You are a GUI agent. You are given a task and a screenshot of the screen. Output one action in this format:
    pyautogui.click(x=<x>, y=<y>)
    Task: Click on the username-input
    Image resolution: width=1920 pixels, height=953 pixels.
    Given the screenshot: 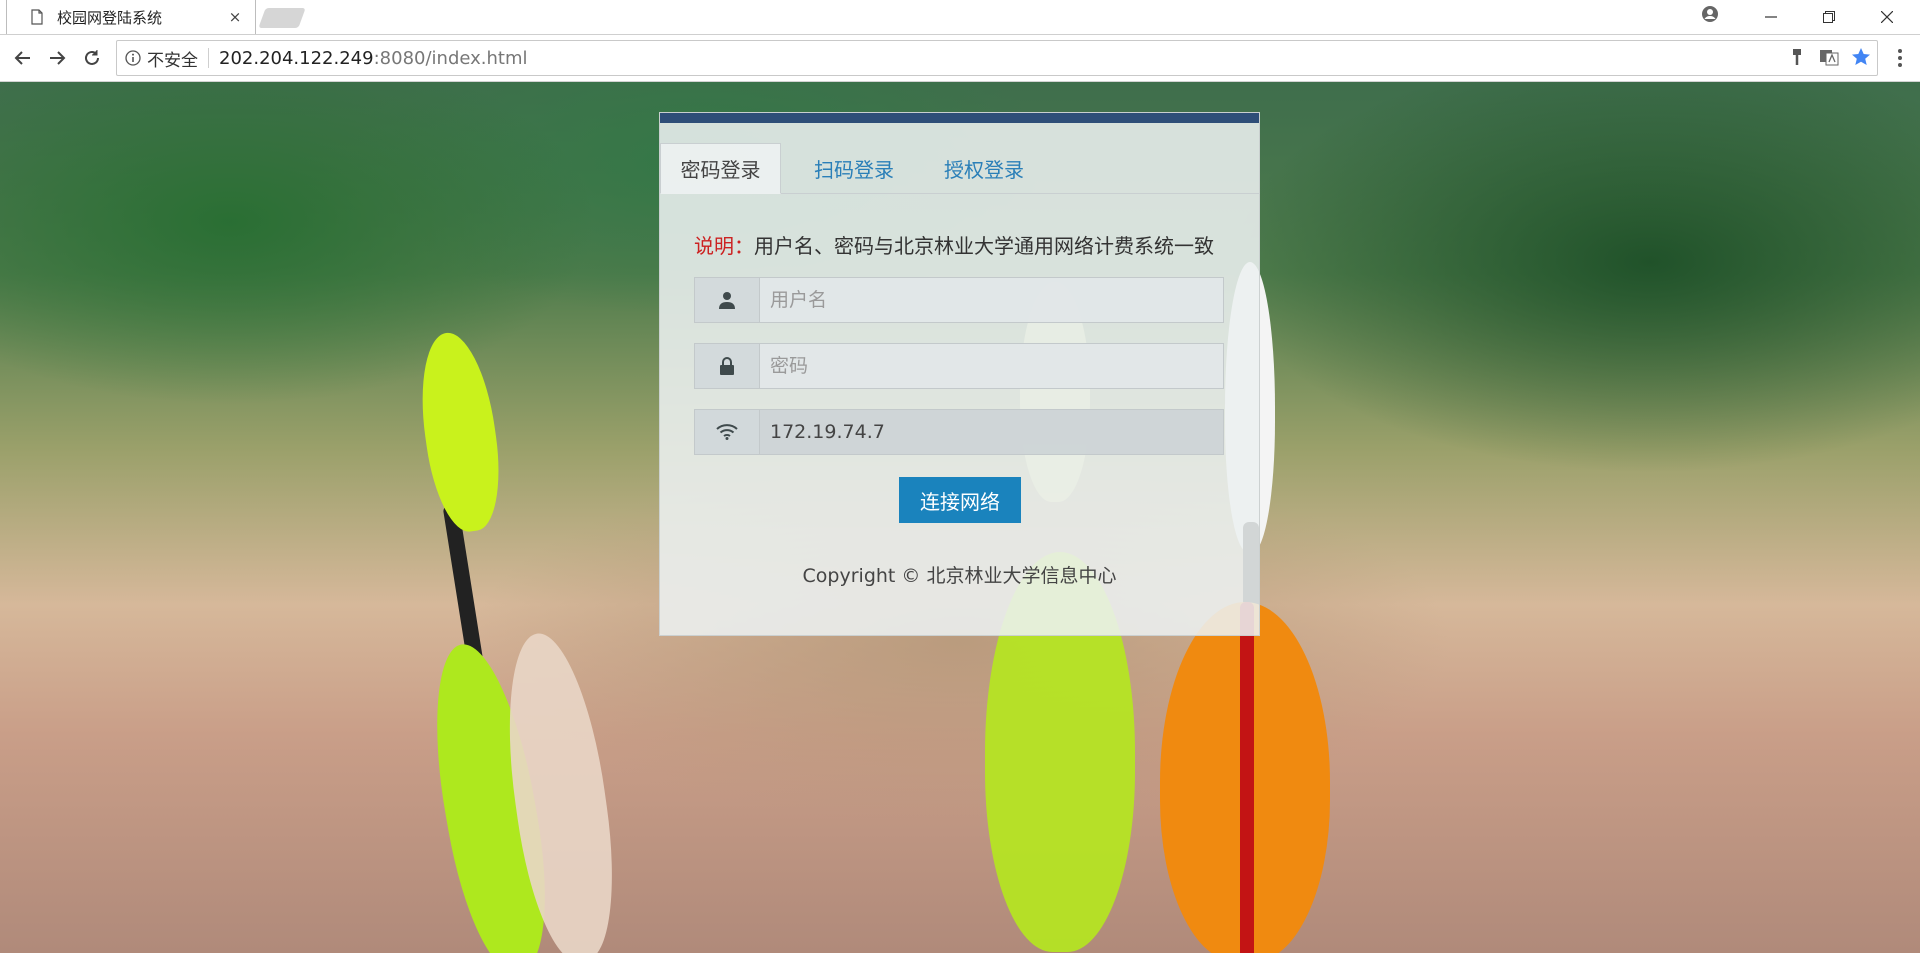 What is the action you would take?
    pyautogui.click(x=991, y=300)
    